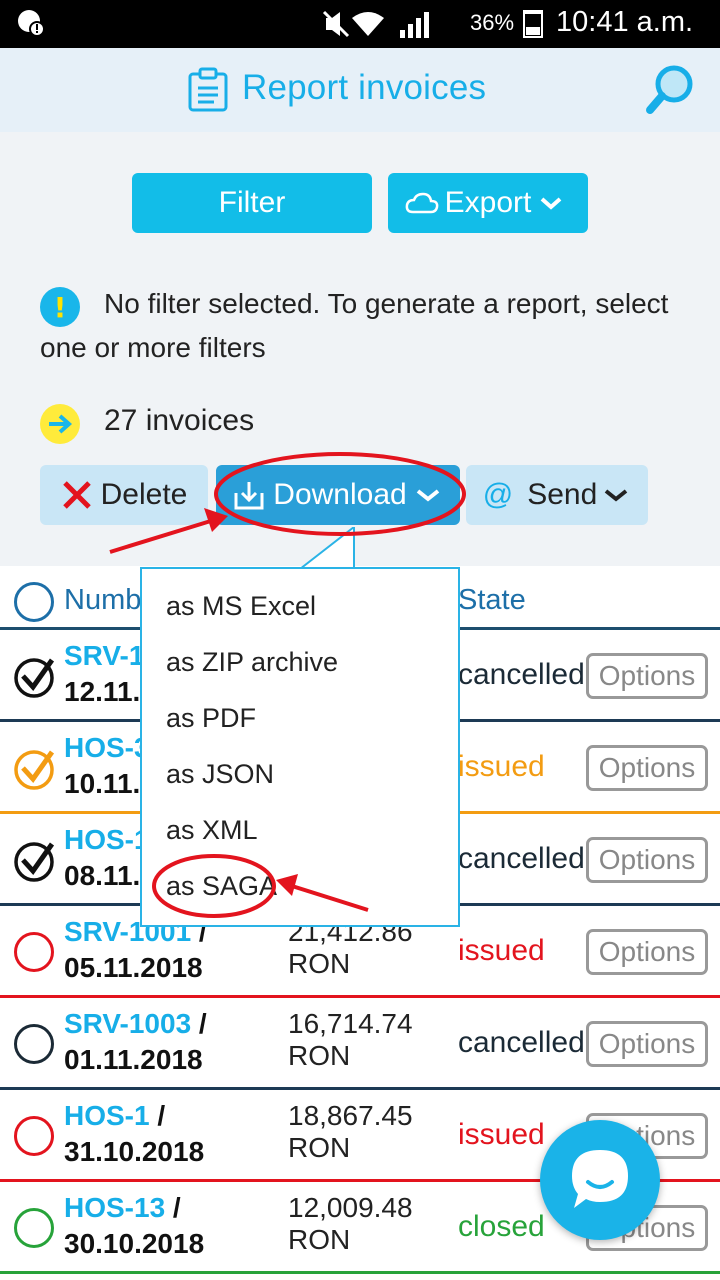 The width and height of the screenshot is (720, 1280). Describe the element at coordinates (562, 494) in the screenshot. I see `send-button-label: Send` at that location.